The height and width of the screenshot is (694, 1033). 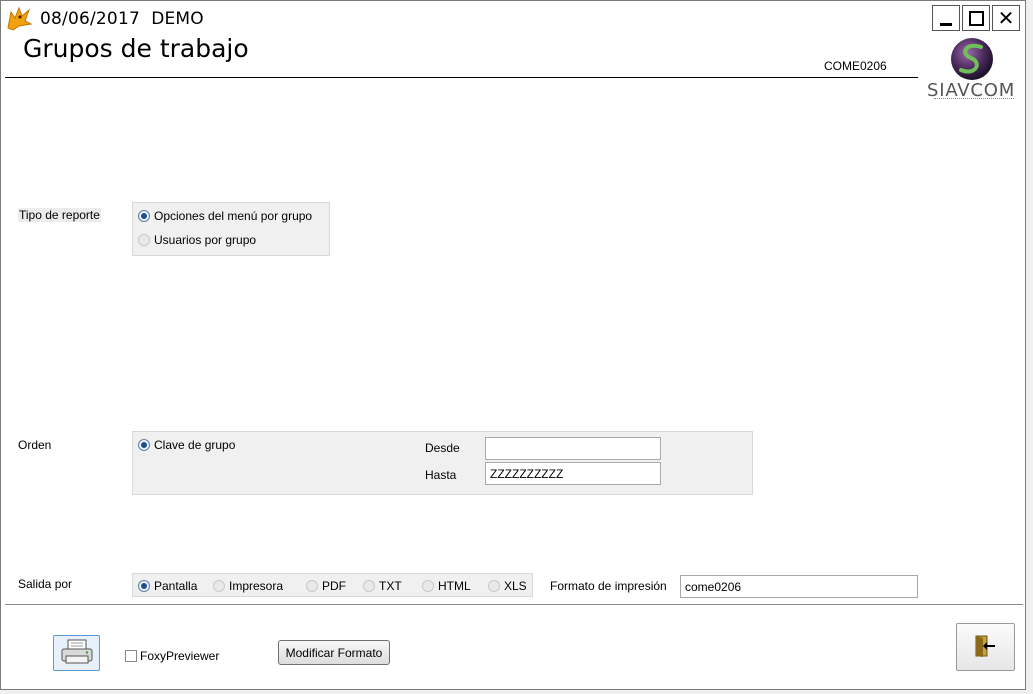 I want to click on logo-underline, so click(x=974, y=99).